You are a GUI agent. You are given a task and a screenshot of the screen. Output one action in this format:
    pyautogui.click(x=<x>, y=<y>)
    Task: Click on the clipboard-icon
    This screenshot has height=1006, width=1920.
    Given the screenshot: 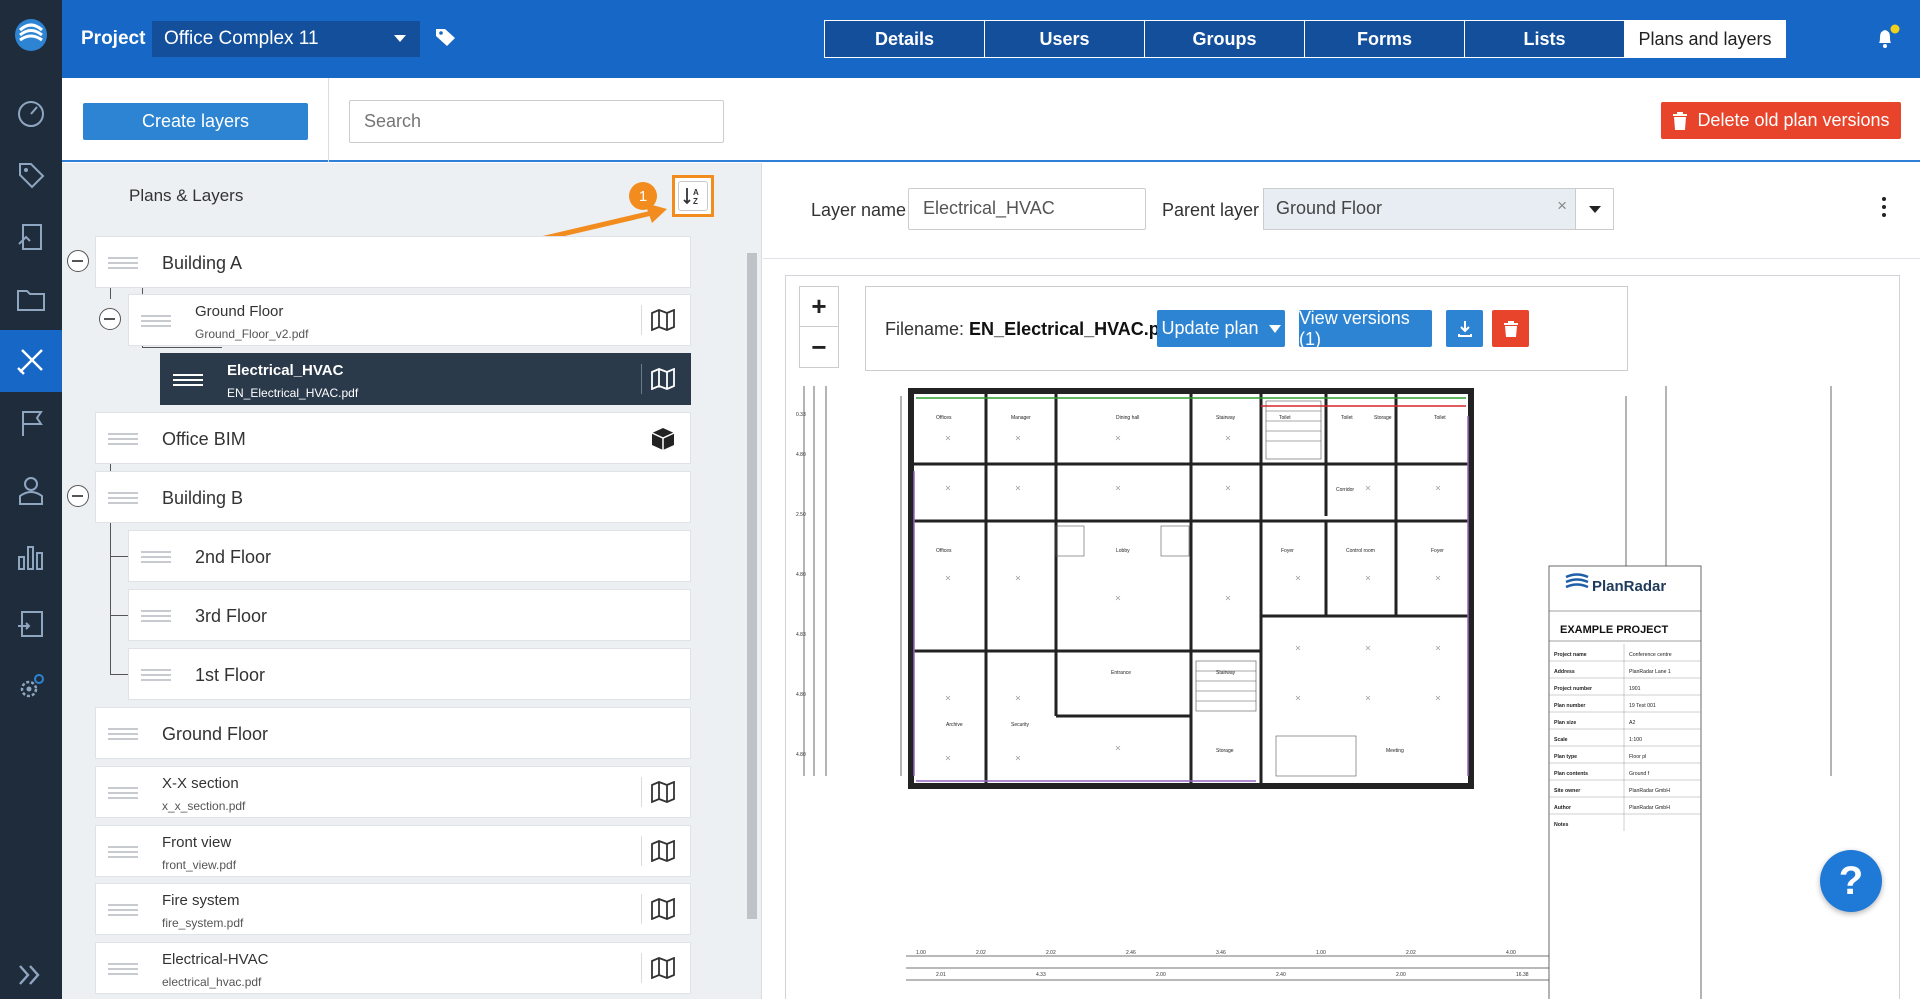 What is the action you would take?
    pyautogui.click(x=31, y=623)
    